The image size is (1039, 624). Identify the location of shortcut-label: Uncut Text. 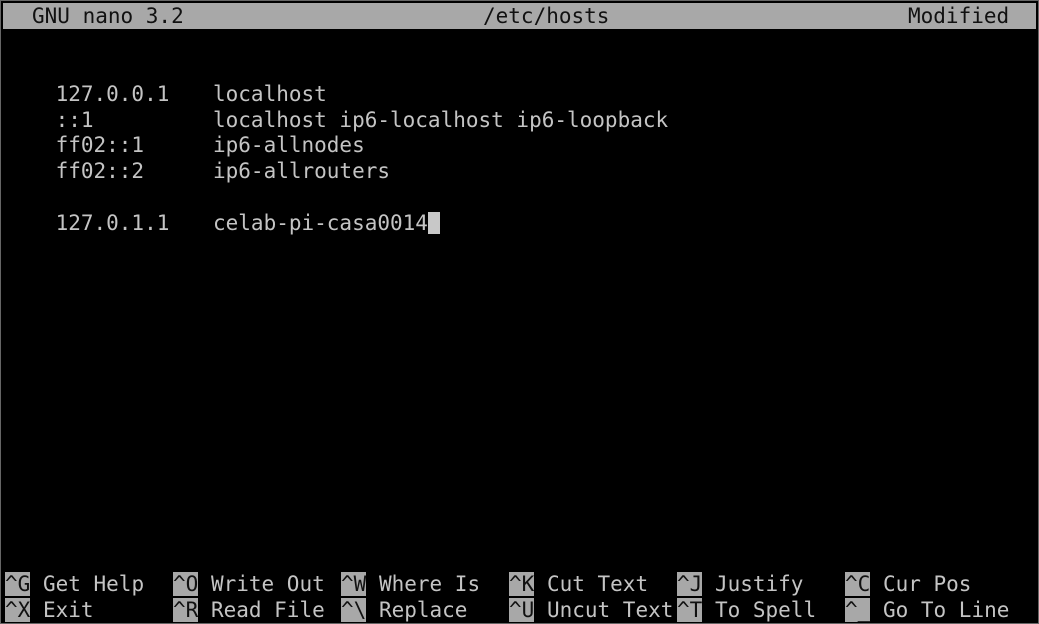
(610, 610).